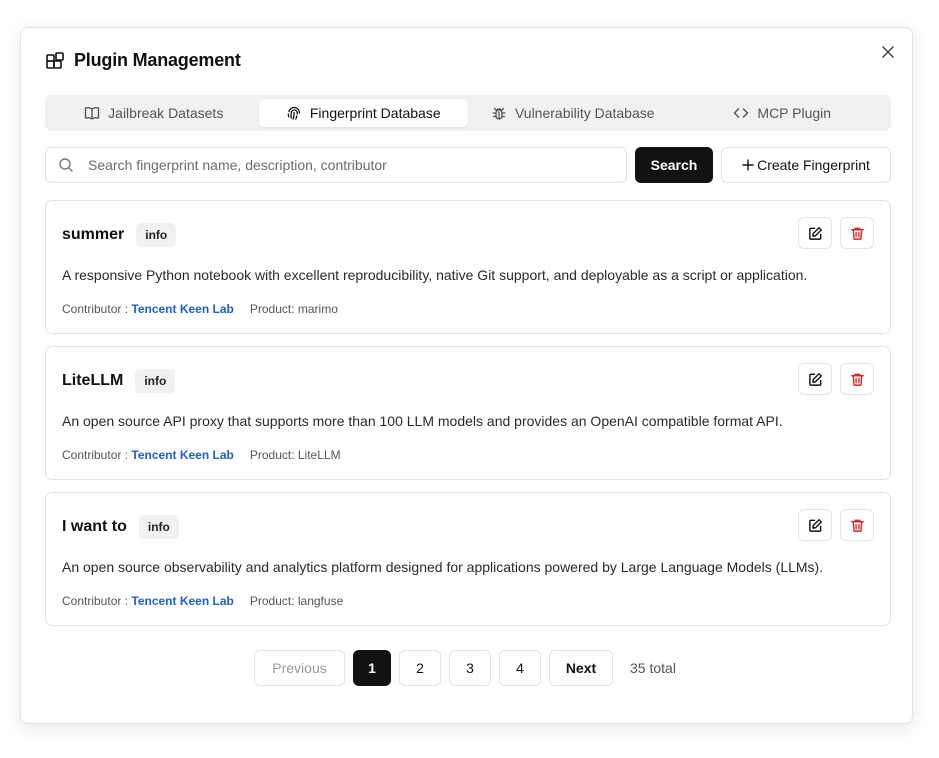  I want to click on pagination: Previous 1 2 3 4 Next 35 total, so click(465, 668).